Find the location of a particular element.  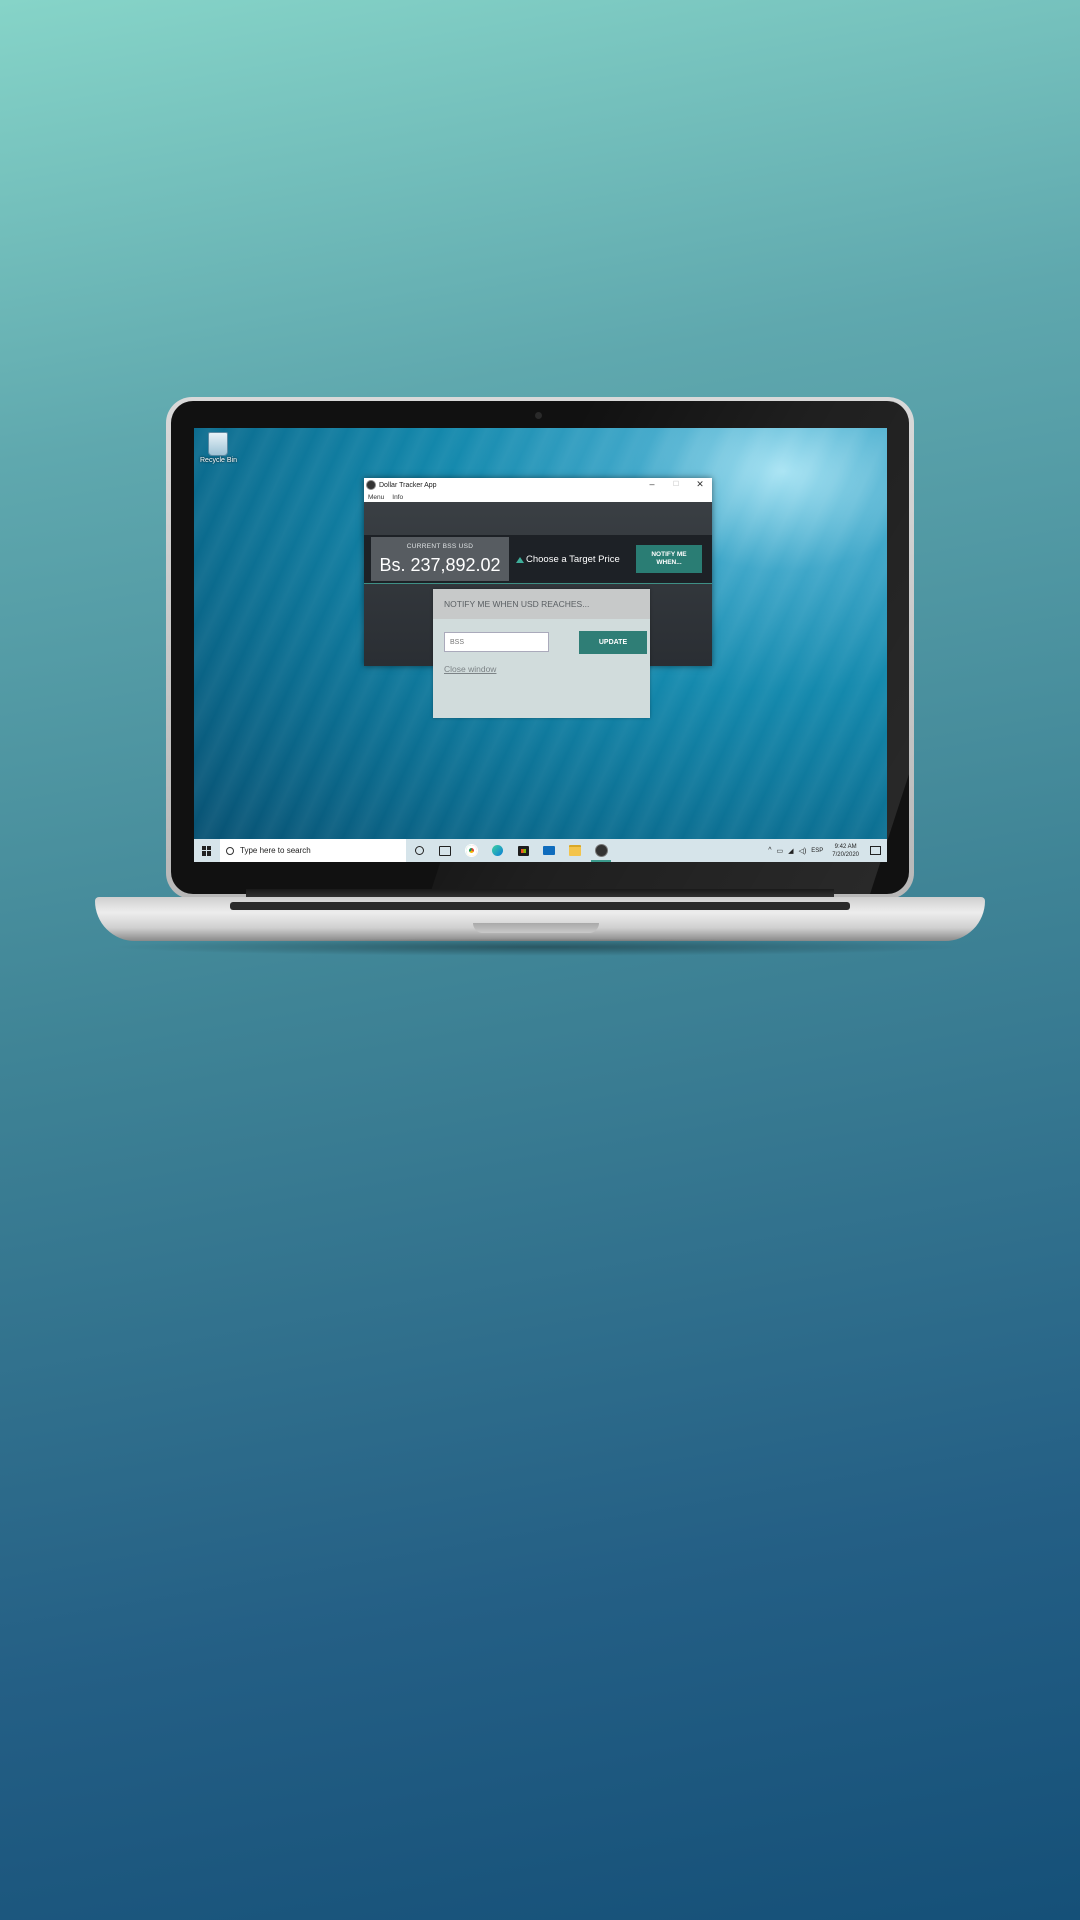

window-titlebar: Dollar Tracker App – ☐ ✕ is located at coordinates (538, 485).